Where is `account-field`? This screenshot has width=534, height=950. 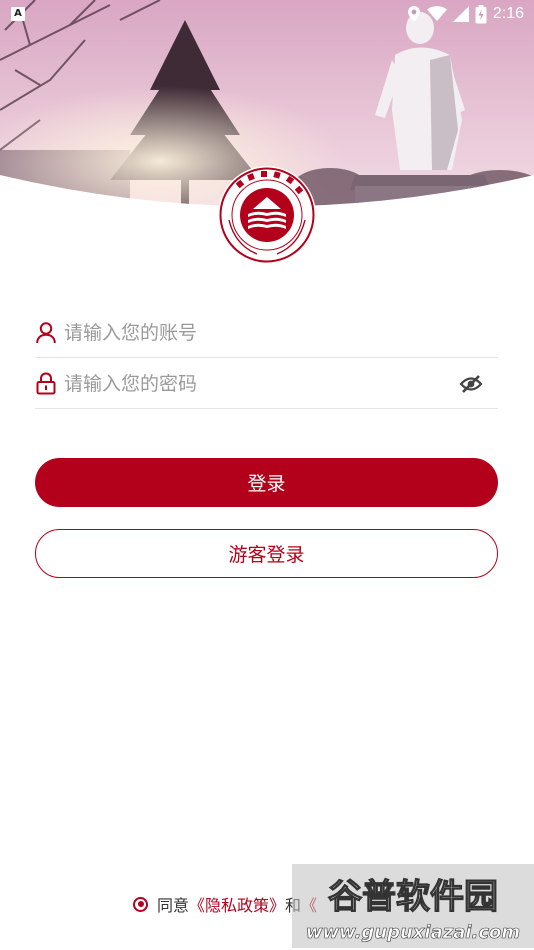
account-field is located at coordinates (266, 333).